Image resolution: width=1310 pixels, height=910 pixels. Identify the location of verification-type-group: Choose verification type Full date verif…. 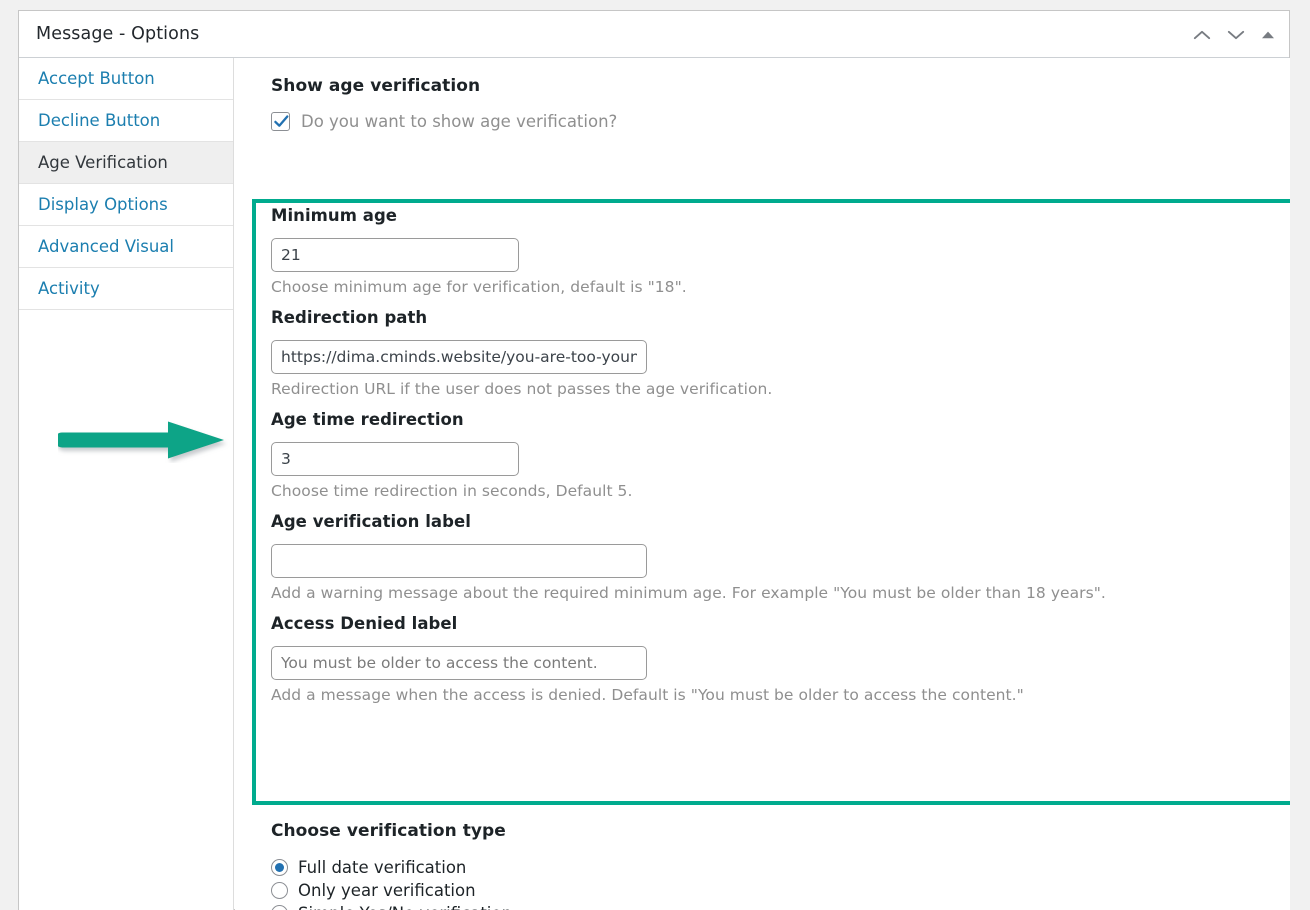
(571, 865).